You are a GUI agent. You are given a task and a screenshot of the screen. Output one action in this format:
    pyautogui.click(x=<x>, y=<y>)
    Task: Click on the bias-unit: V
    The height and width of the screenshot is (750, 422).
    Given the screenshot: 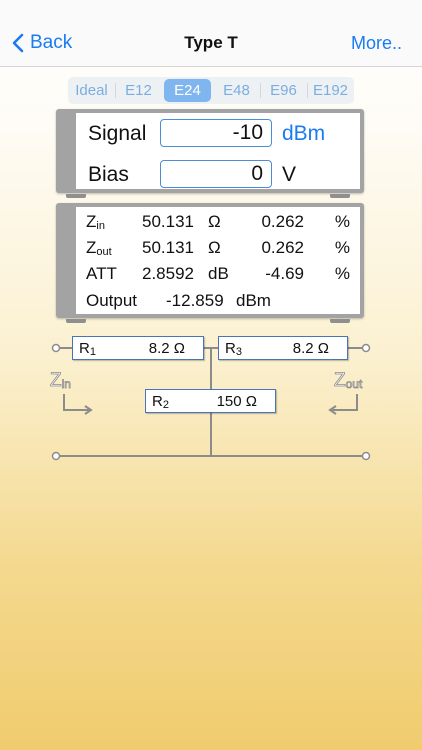 What is the action you would take?
    pyautogui.click(x=289, y=174)
    